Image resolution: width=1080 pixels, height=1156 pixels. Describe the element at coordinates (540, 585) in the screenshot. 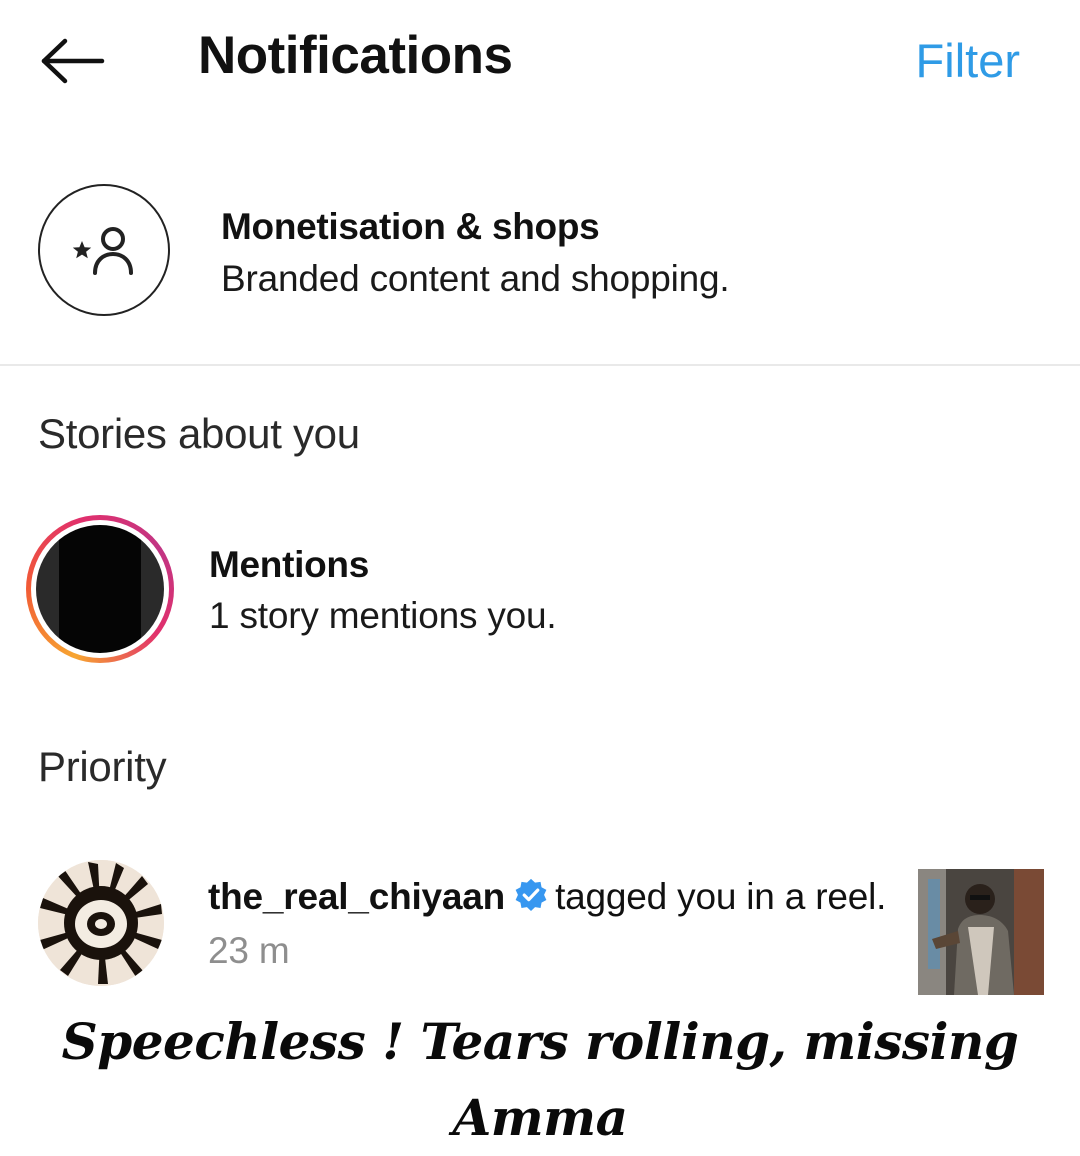

I see `mentions-row: Mentions 1 story mentions you.` at that location.